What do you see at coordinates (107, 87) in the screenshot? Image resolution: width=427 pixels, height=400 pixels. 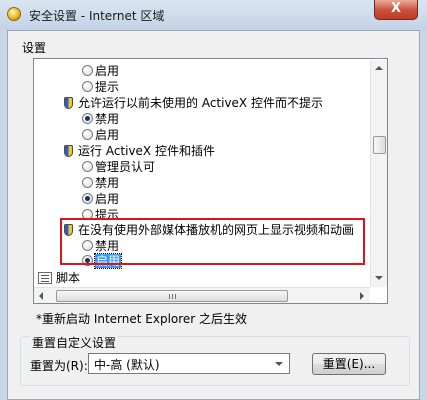 I see `option-label: 提示` at bounding box center [107, 87].